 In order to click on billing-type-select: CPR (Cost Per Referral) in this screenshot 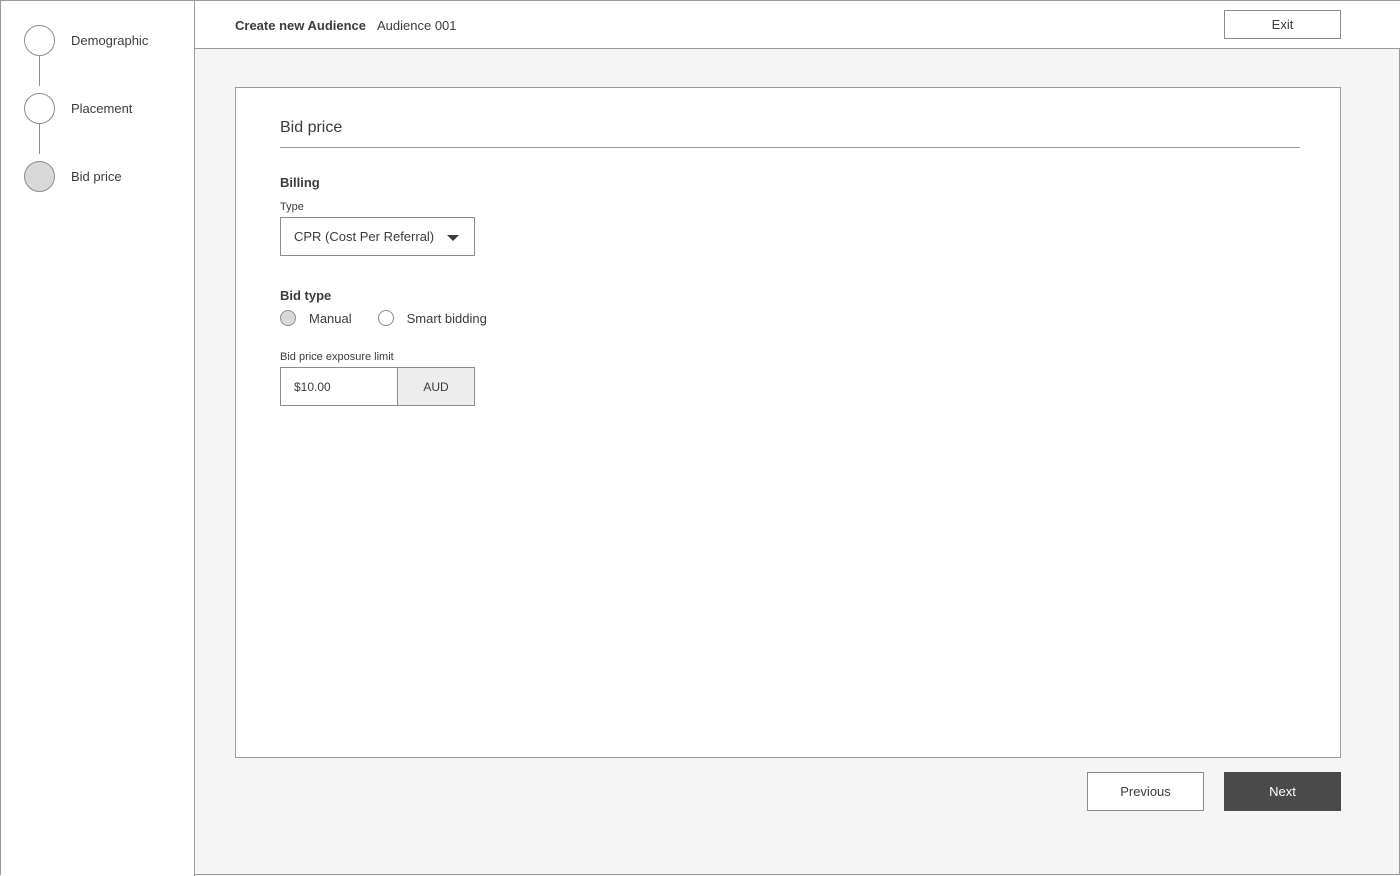, I will do `click(377, 236)`.